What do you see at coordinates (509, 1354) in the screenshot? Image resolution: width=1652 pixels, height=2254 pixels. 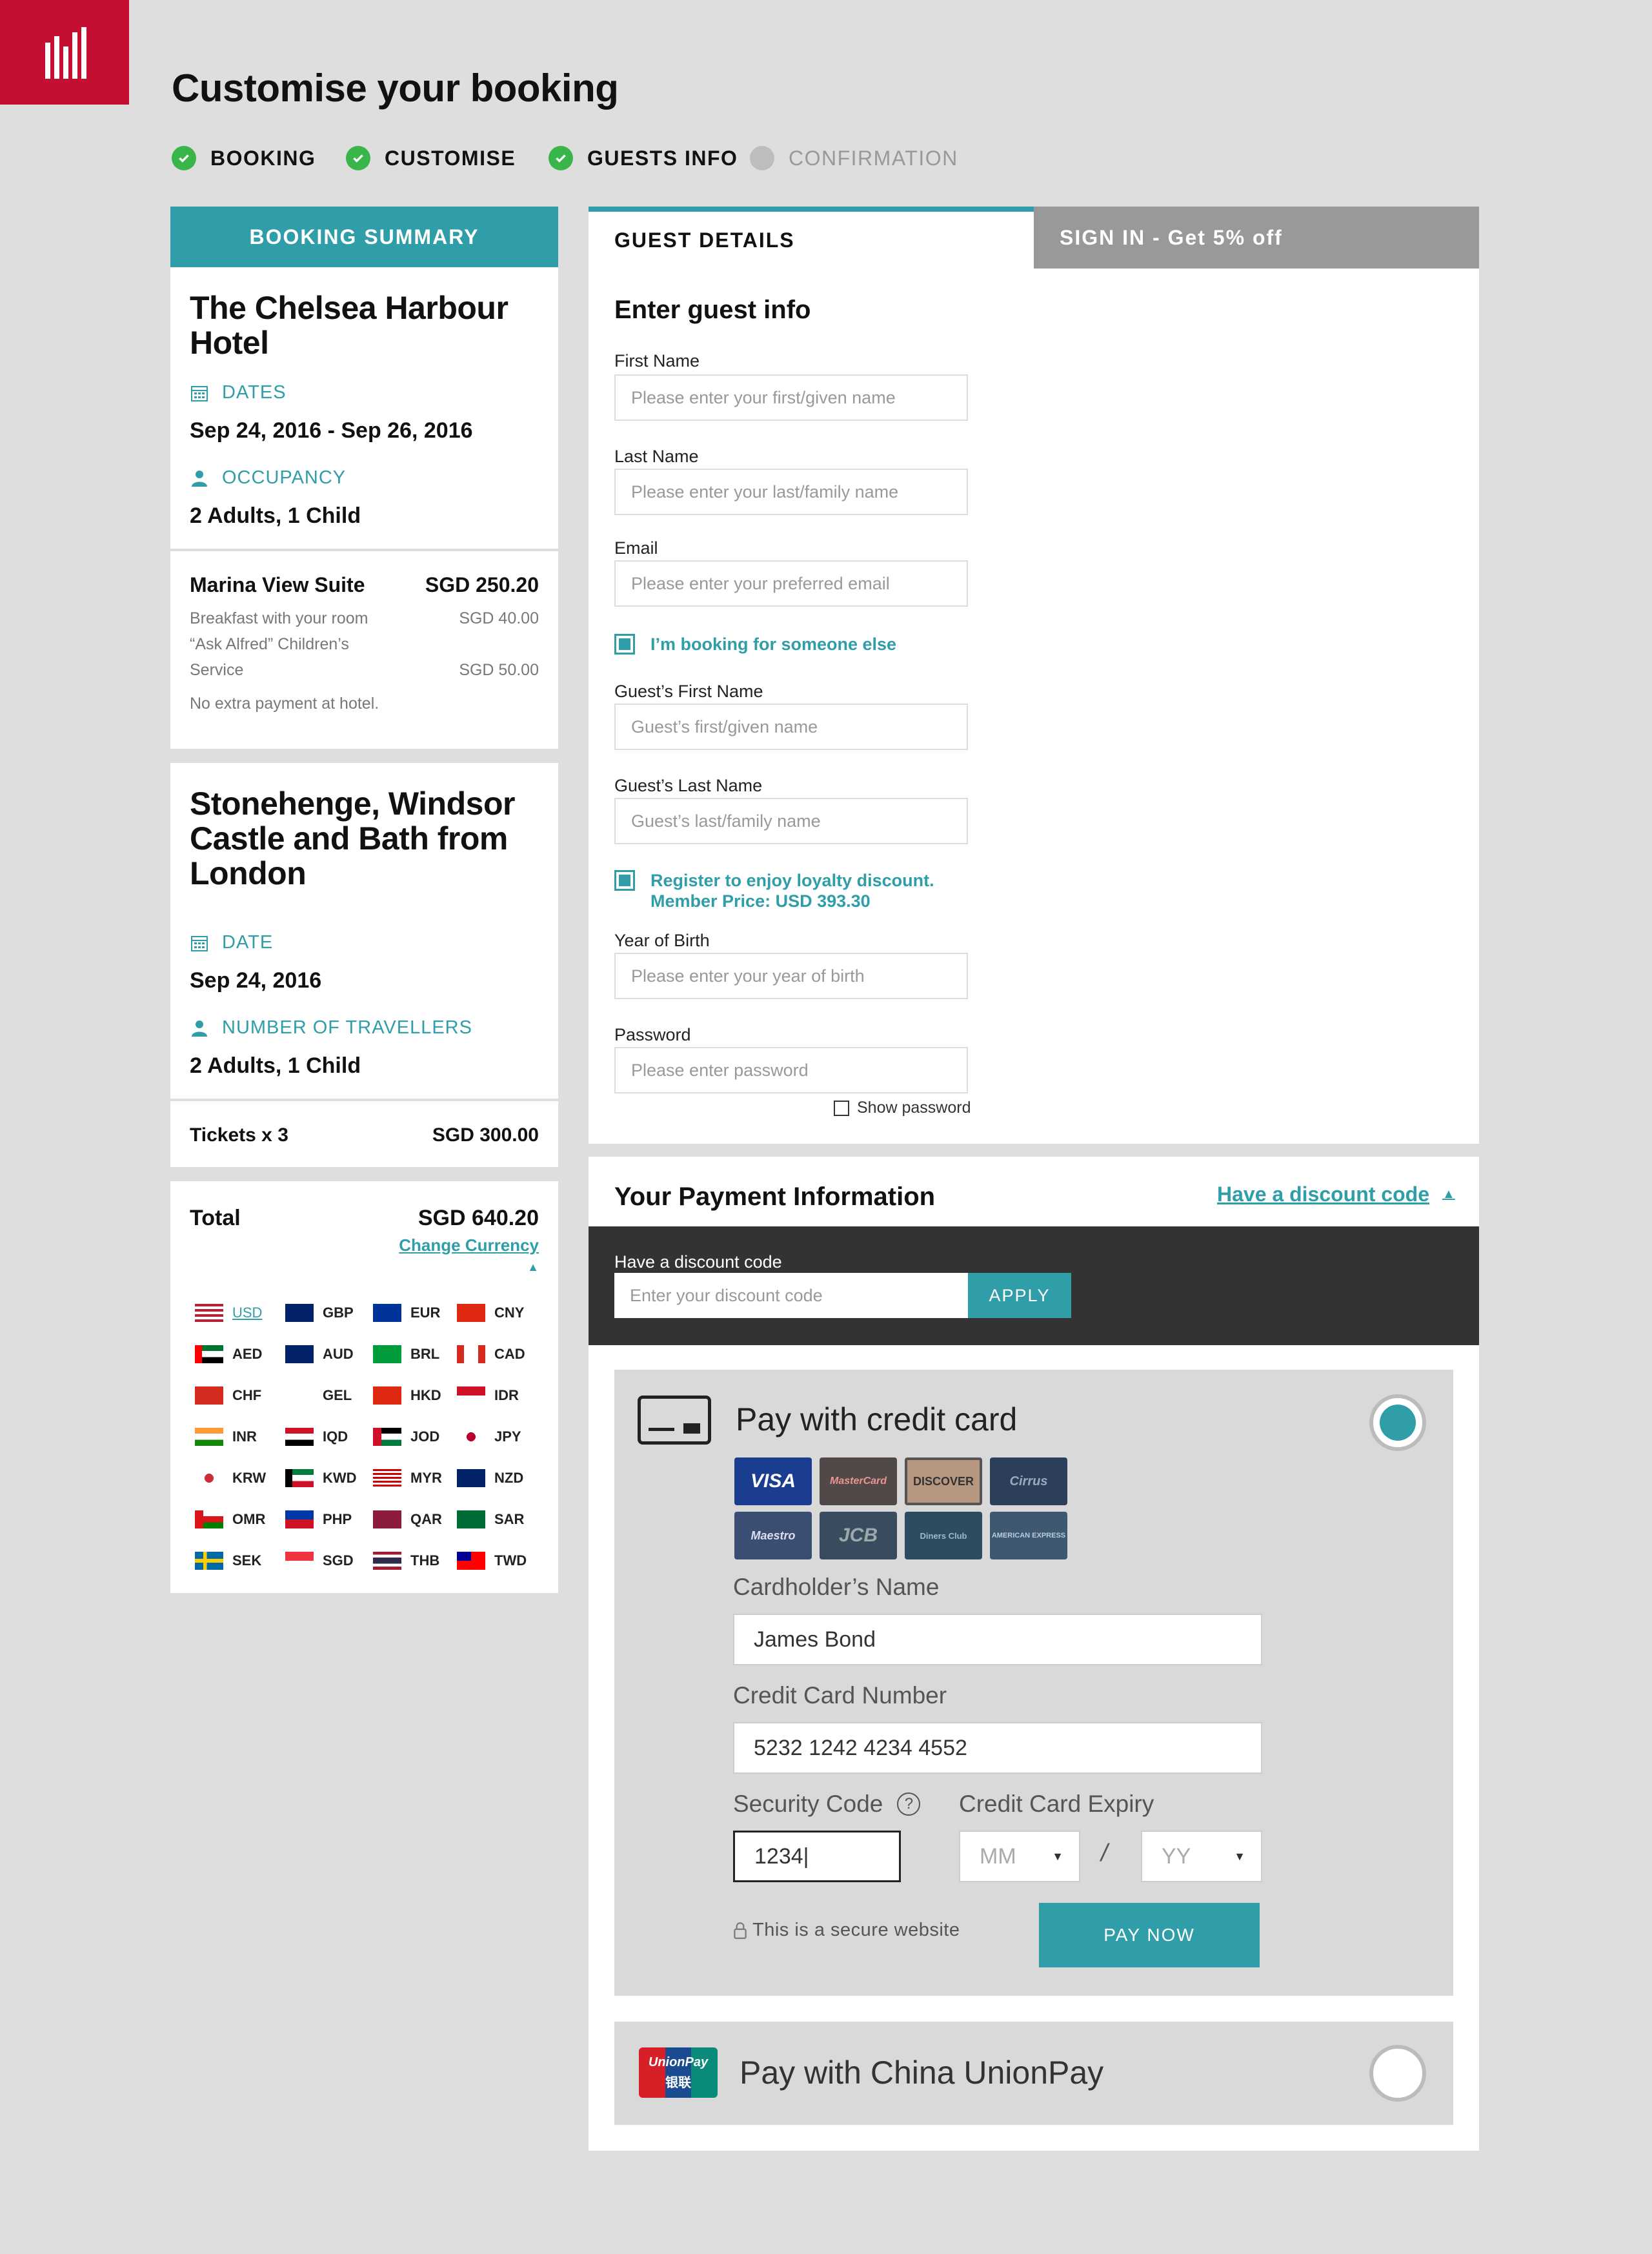 I see `currency-code: CAD` at bounding box center [509, 1354].